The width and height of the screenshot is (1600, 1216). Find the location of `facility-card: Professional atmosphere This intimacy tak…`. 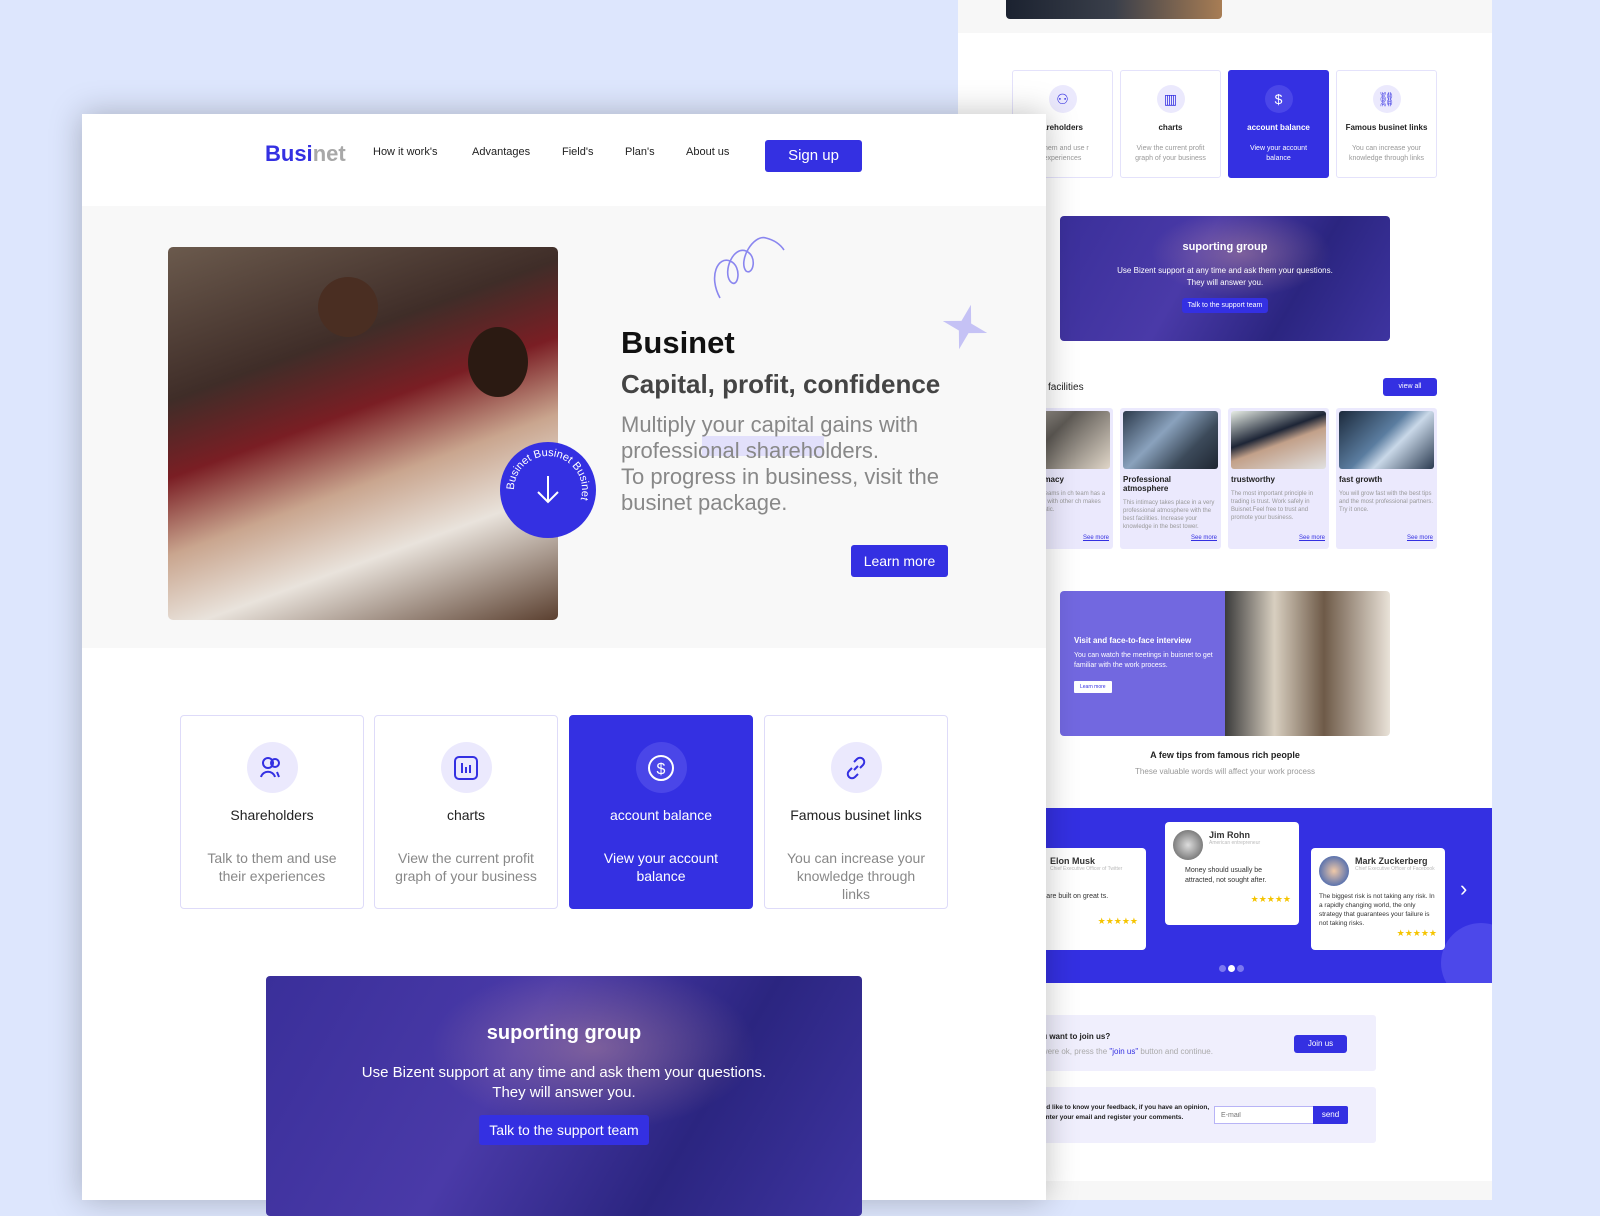

facility-card: Professional atmosphere This intimacy tak… is located at coordinates (1170, 478).